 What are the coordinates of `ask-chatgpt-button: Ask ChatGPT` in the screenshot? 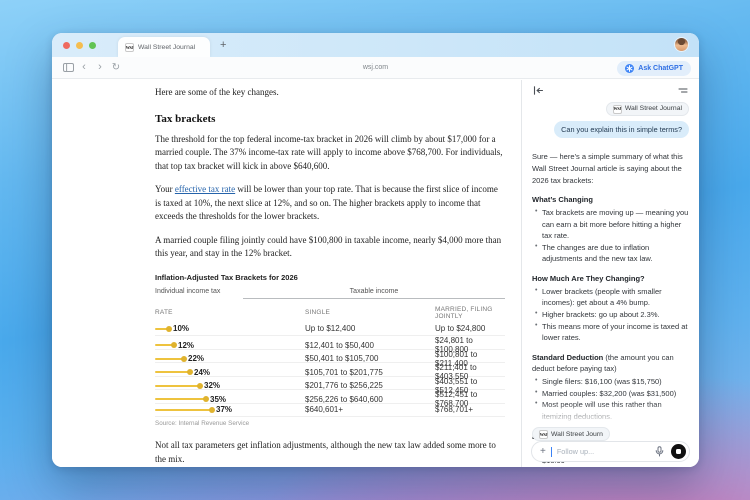 It's located at (654, 68).